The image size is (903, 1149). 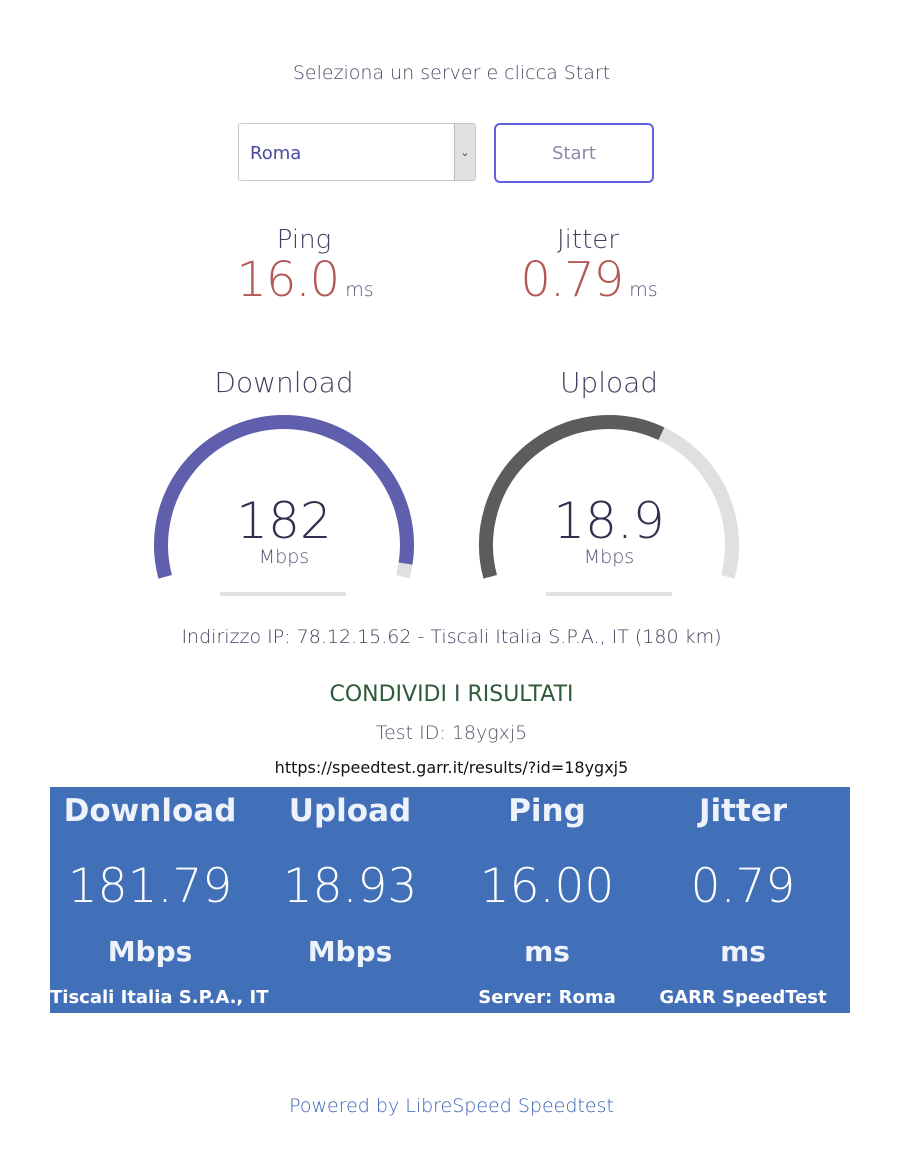 I want to click on result-value: 18.93, so click(x=350, y=886).